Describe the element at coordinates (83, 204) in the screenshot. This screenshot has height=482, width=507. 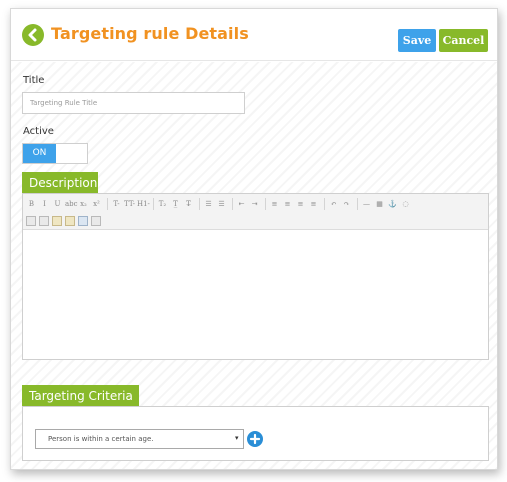
I see `toolbar-button: x₂` at that location.